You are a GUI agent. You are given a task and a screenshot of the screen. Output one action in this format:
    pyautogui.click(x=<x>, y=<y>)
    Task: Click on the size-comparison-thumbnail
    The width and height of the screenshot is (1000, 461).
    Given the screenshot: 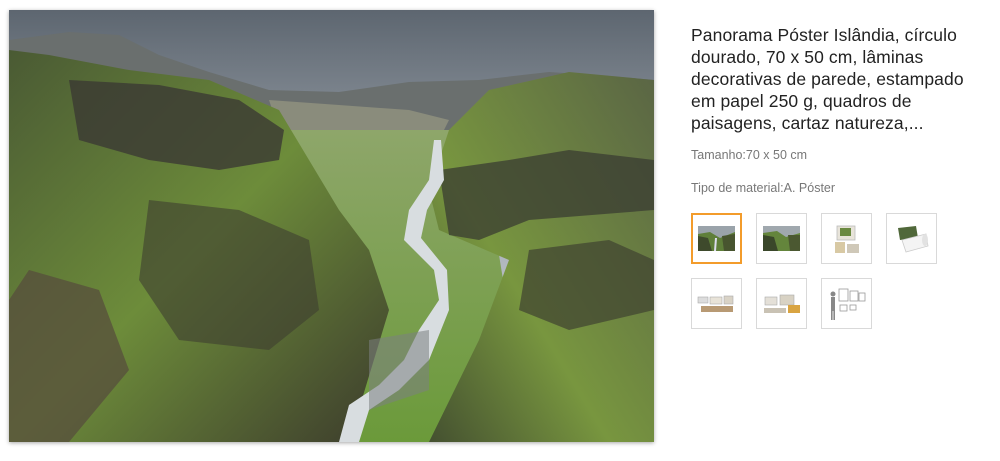 What is the action you would take?
    pyautogui.click(x=846, y=303)
    